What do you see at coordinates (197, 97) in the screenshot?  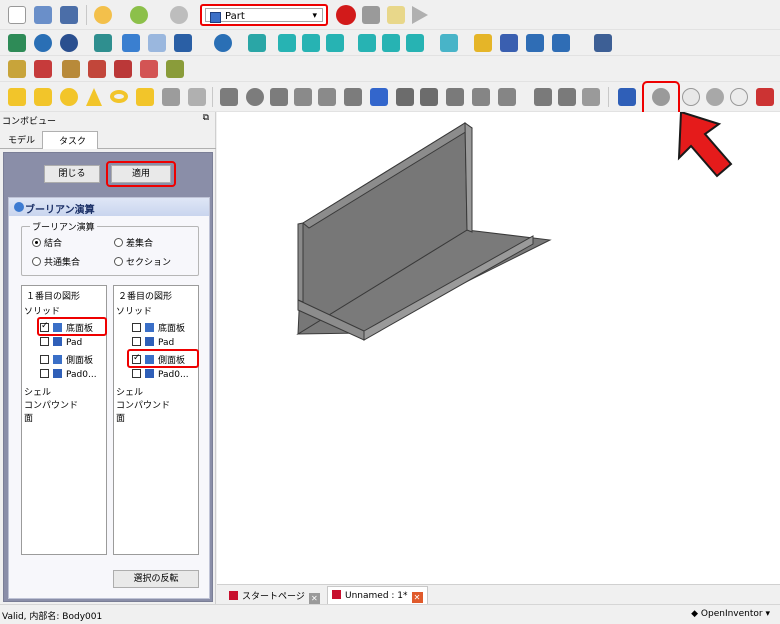 I see `shape-builder-icon` at bounding box center [197, 97].